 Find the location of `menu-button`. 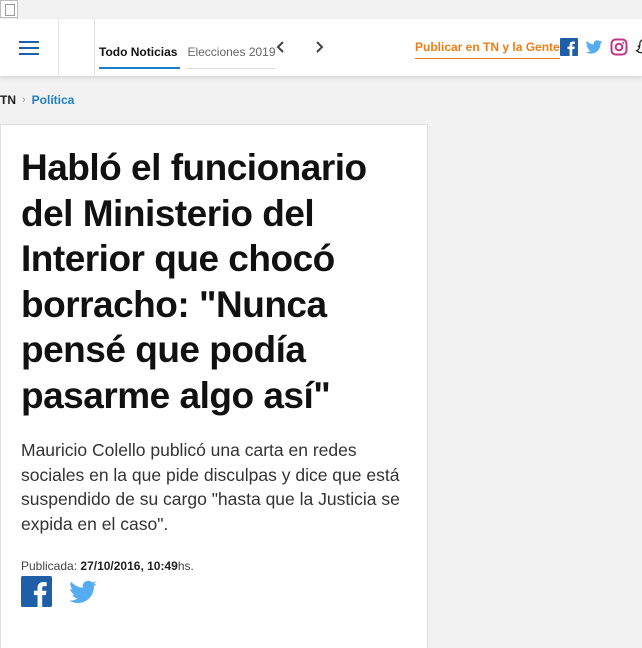

menu-button is located at coordinates (29, 47).